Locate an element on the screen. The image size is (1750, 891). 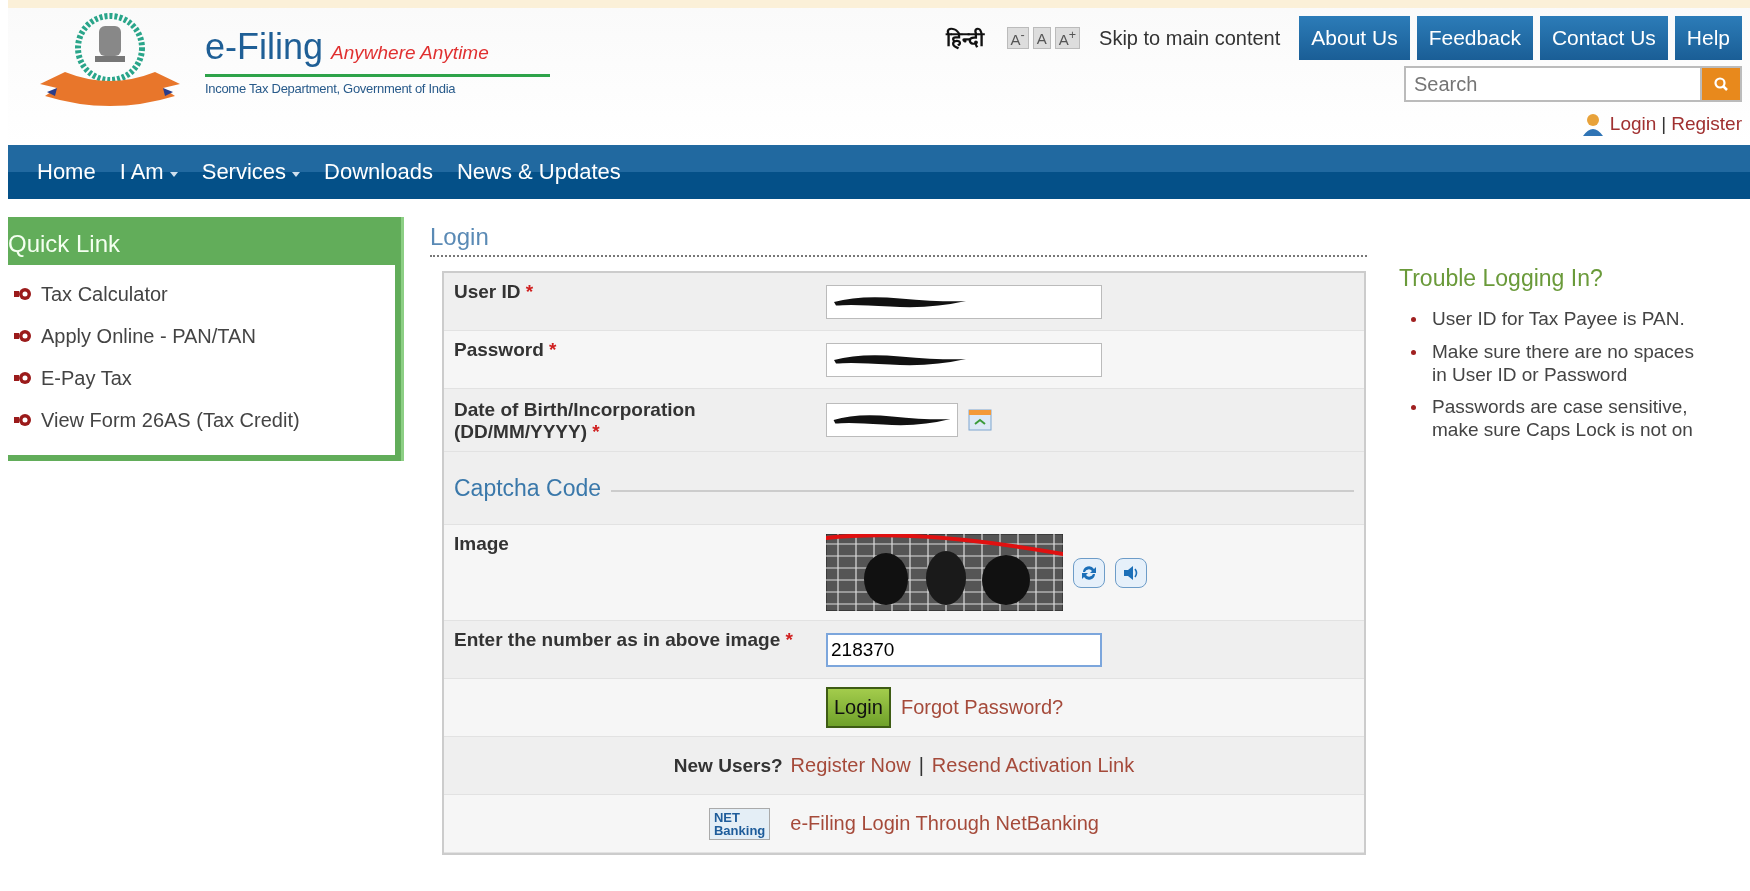
captcha-input: 218370 is located at coordinates (964, 649).